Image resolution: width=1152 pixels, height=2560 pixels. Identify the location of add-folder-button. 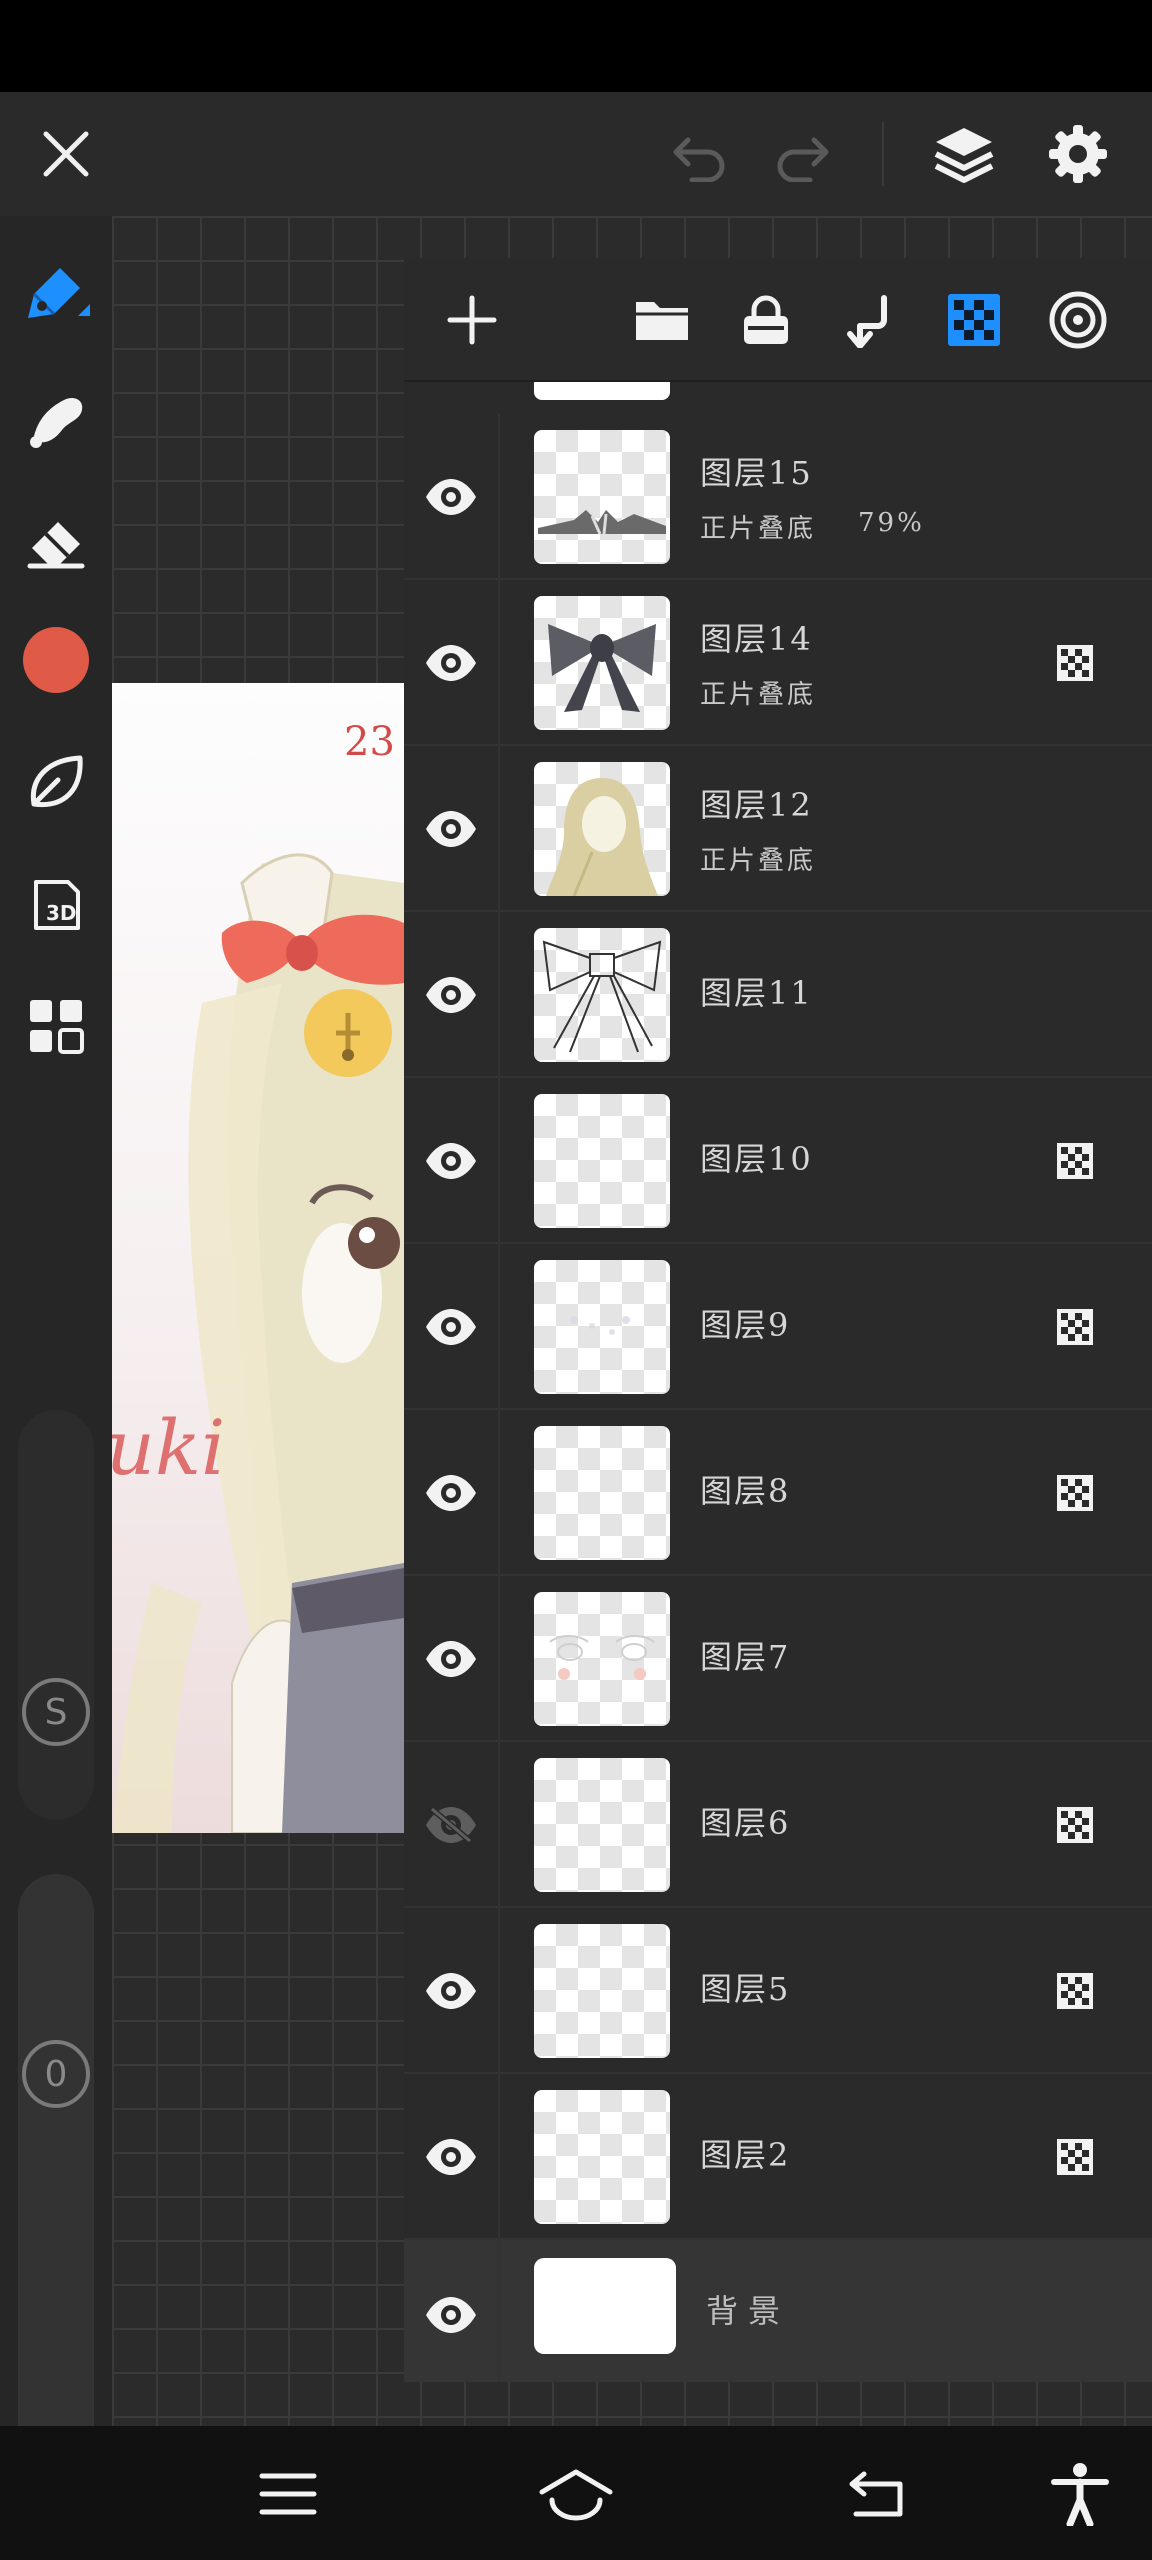
(662, 320).